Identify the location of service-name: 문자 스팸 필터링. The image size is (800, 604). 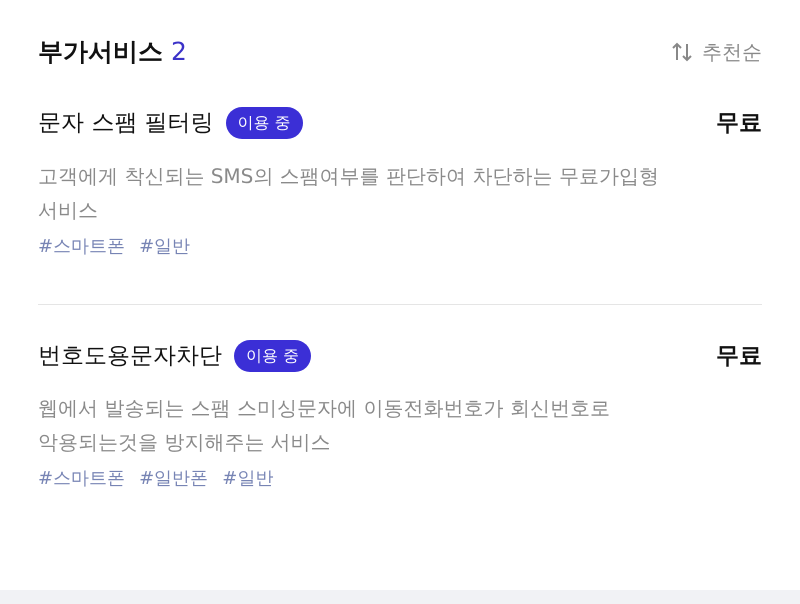
(126, 123).